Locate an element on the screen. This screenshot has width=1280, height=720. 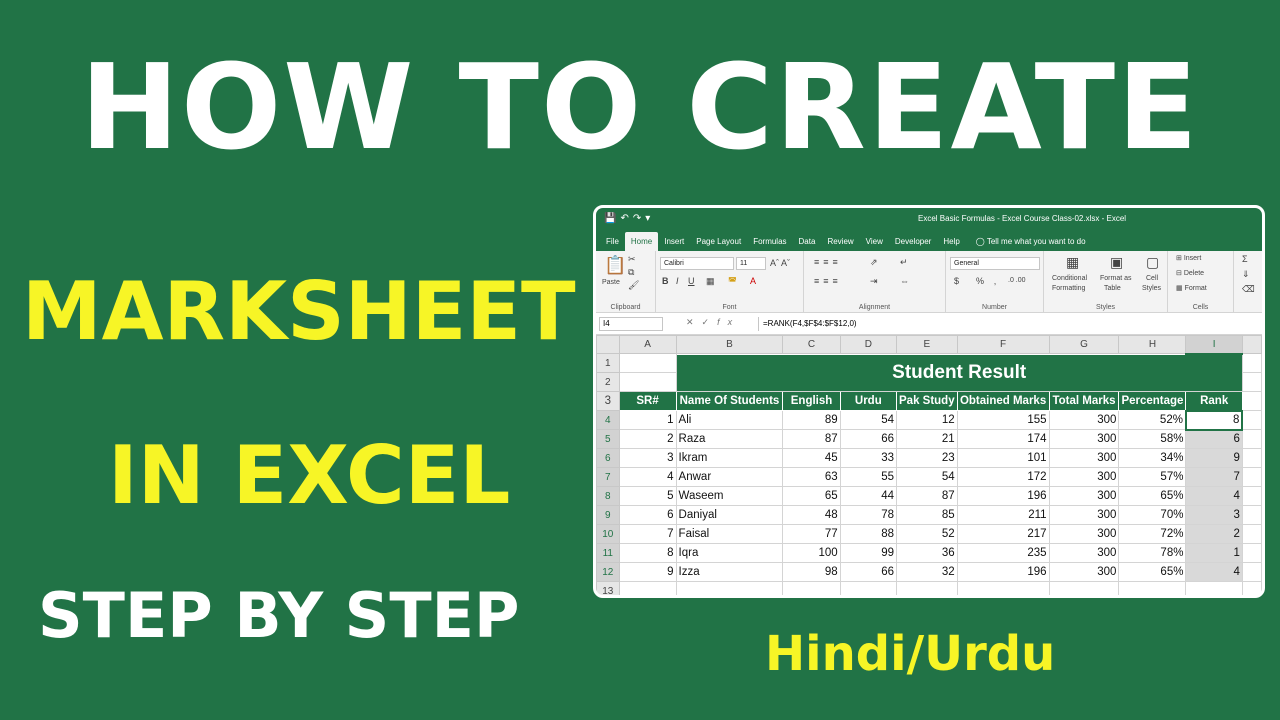
tab-home: Home is located at coordinates (641, 241).